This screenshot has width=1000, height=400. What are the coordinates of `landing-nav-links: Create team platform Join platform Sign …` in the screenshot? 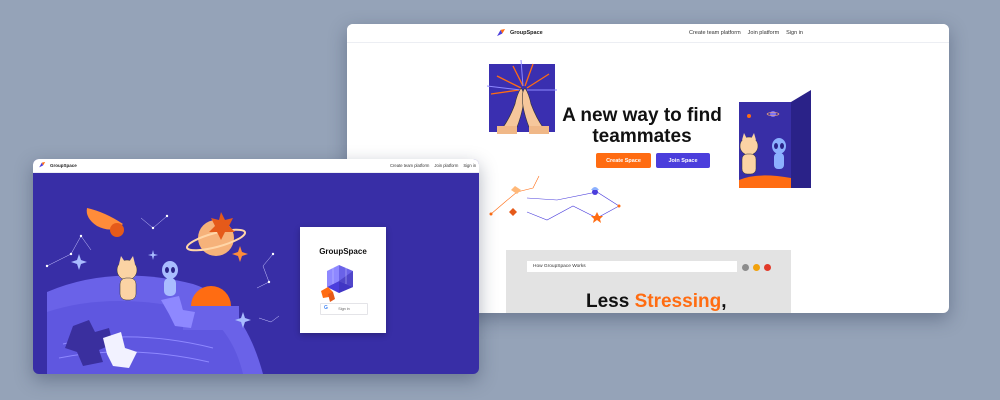 It's located at (746, 33).